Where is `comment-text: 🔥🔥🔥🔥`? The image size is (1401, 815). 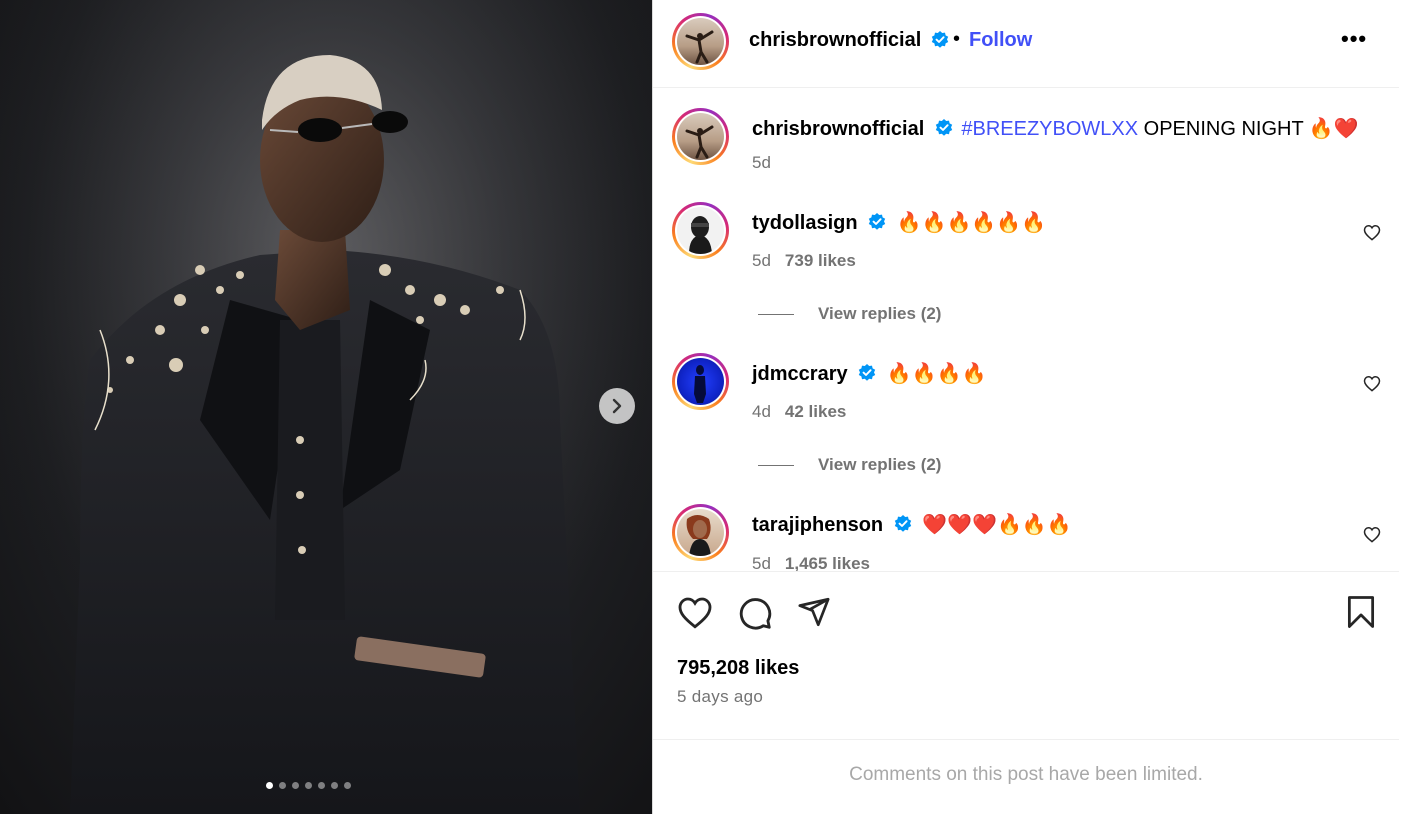 comment-text: 🔥🔥🔥🔥 is located at coordinates (936, 373).